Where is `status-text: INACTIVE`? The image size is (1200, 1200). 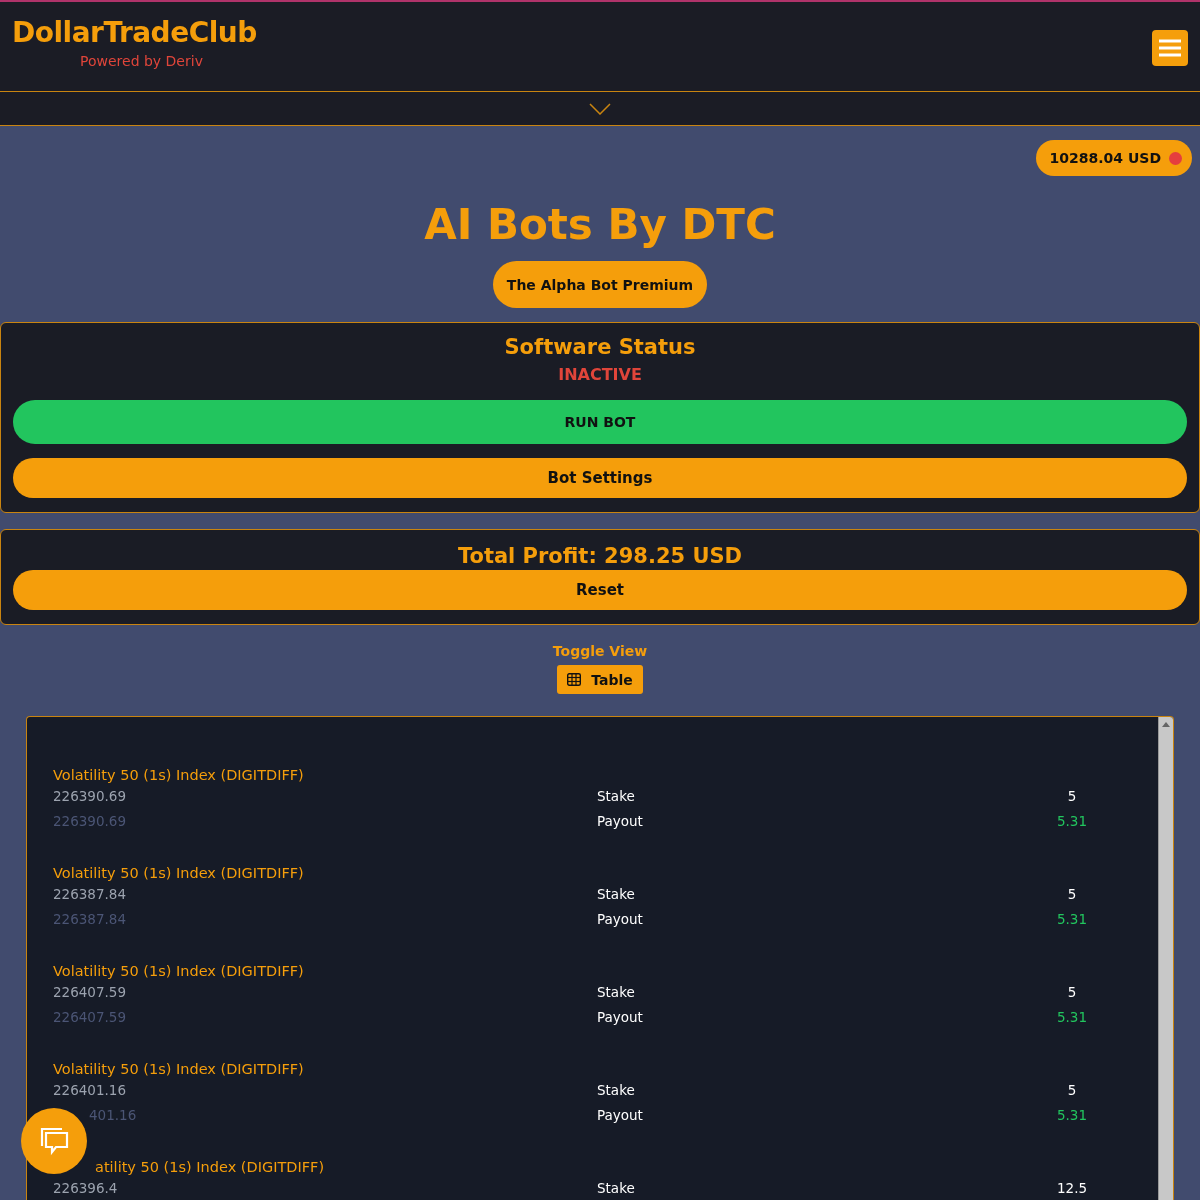 status-text: INACTIVE is located at coordinates (600, 374).